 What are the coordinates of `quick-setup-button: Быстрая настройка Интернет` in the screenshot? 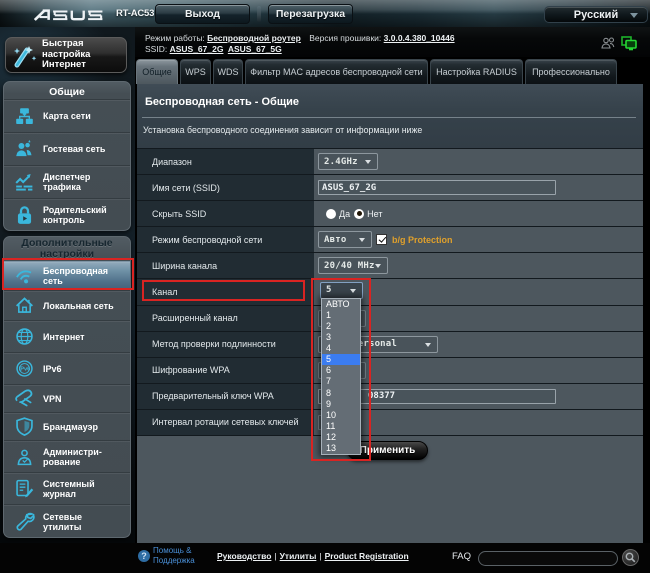 It's located at (66, 55).